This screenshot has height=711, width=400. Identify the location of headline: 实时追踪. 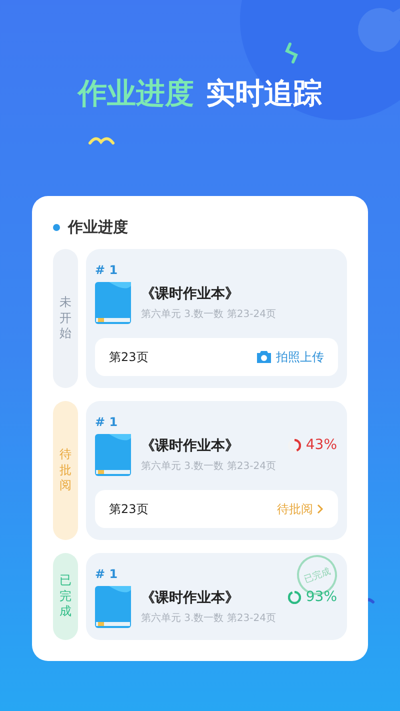
(264, 93).